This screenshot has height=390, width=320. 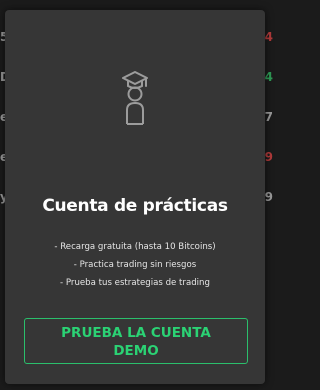 I want to click on graduate-user-icon, so click(x=135, y=100).